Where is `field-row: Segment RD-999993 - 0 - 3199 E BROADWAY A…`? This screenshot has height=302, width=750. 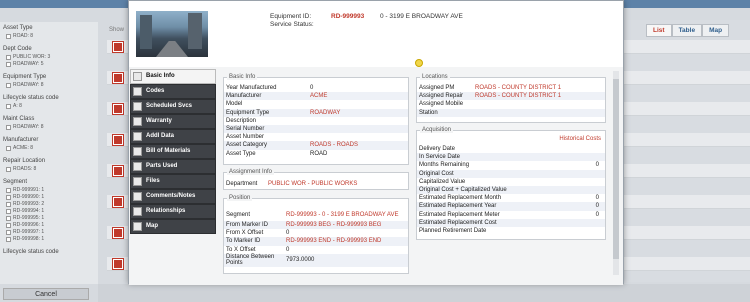 field-row: Segment RD-999993 - 0 - 3199 E BROADWAY A… is located at coordinates (316, 214).